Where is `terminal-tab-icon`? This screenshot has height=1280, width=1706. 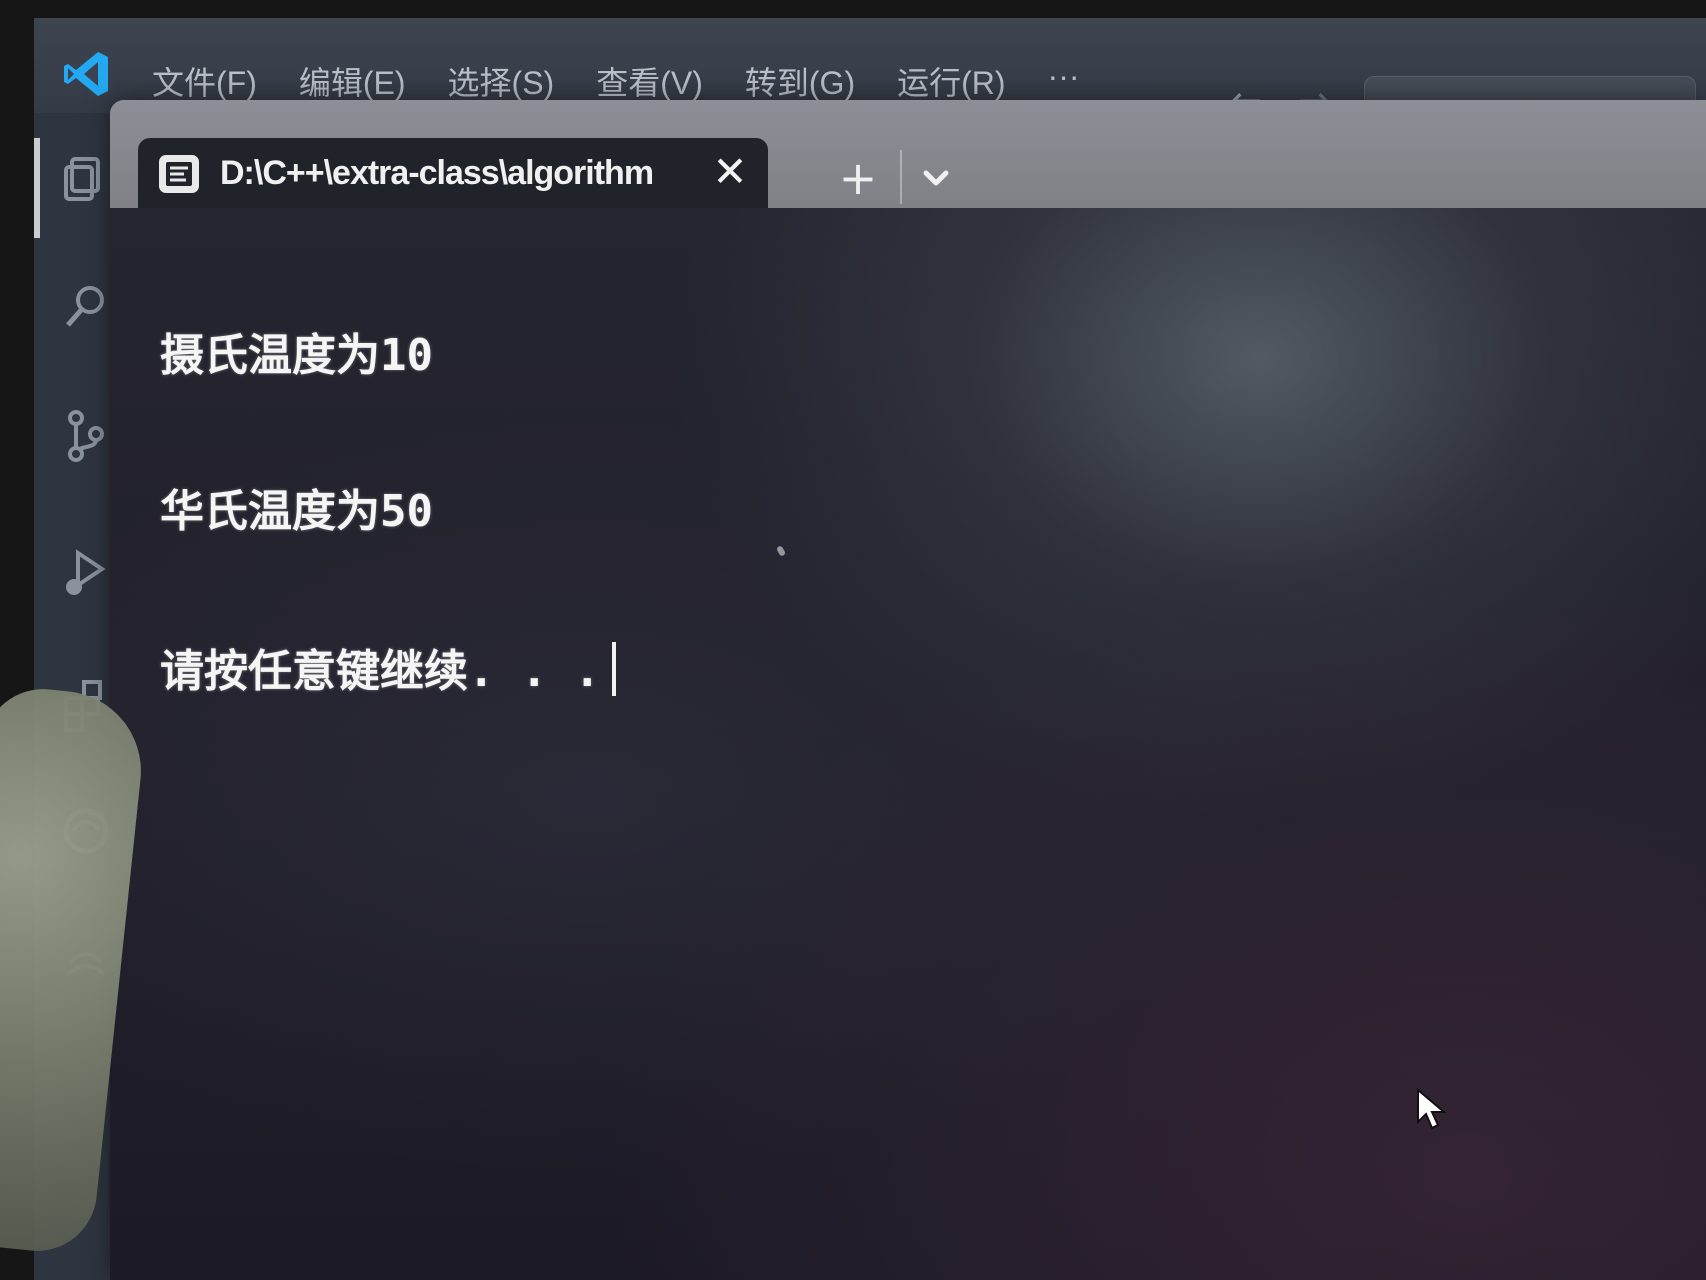 terminal-tab-icon is located at coordinates (179, 174).